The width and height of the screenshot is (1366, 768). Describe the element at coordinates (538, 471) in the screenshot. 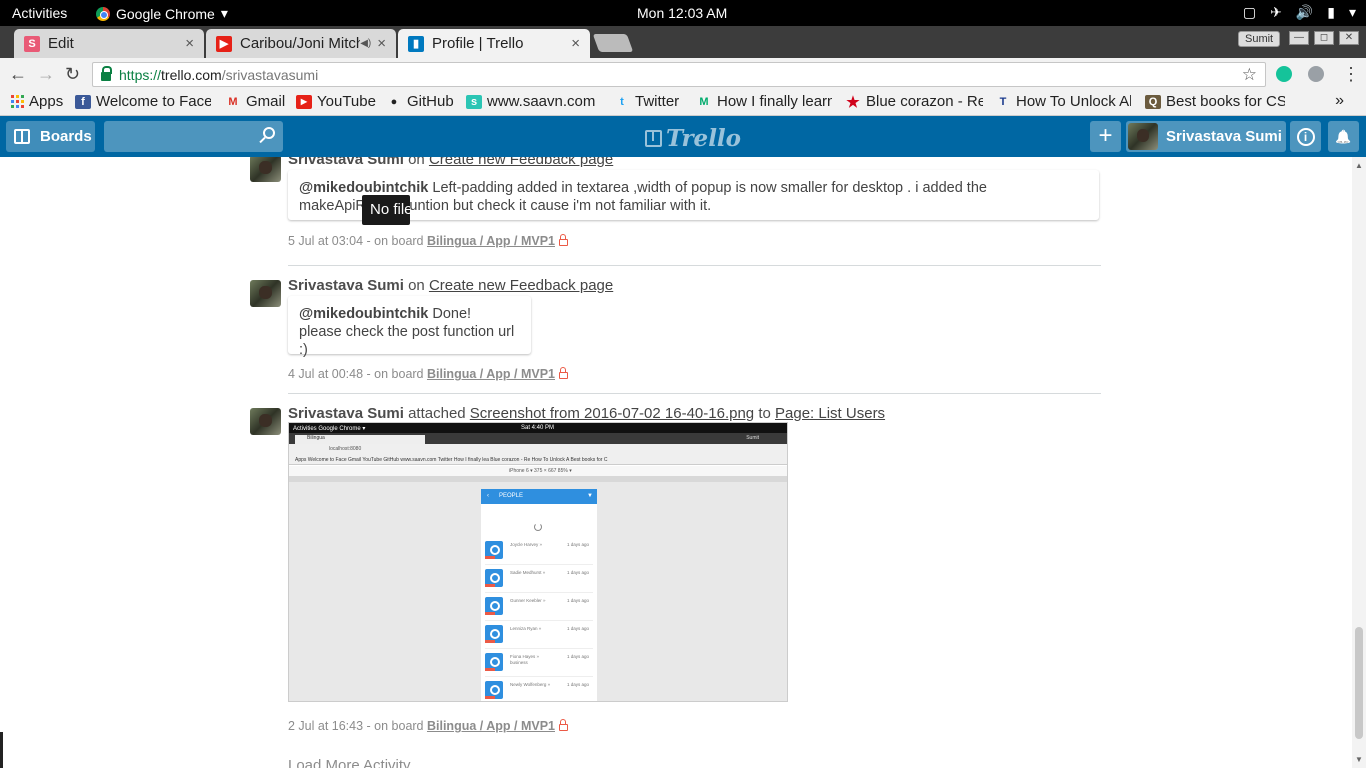

I see `thumb-device-toolbar: iPhone 6 ▾ 375 × 667 85% ▾` at that location.